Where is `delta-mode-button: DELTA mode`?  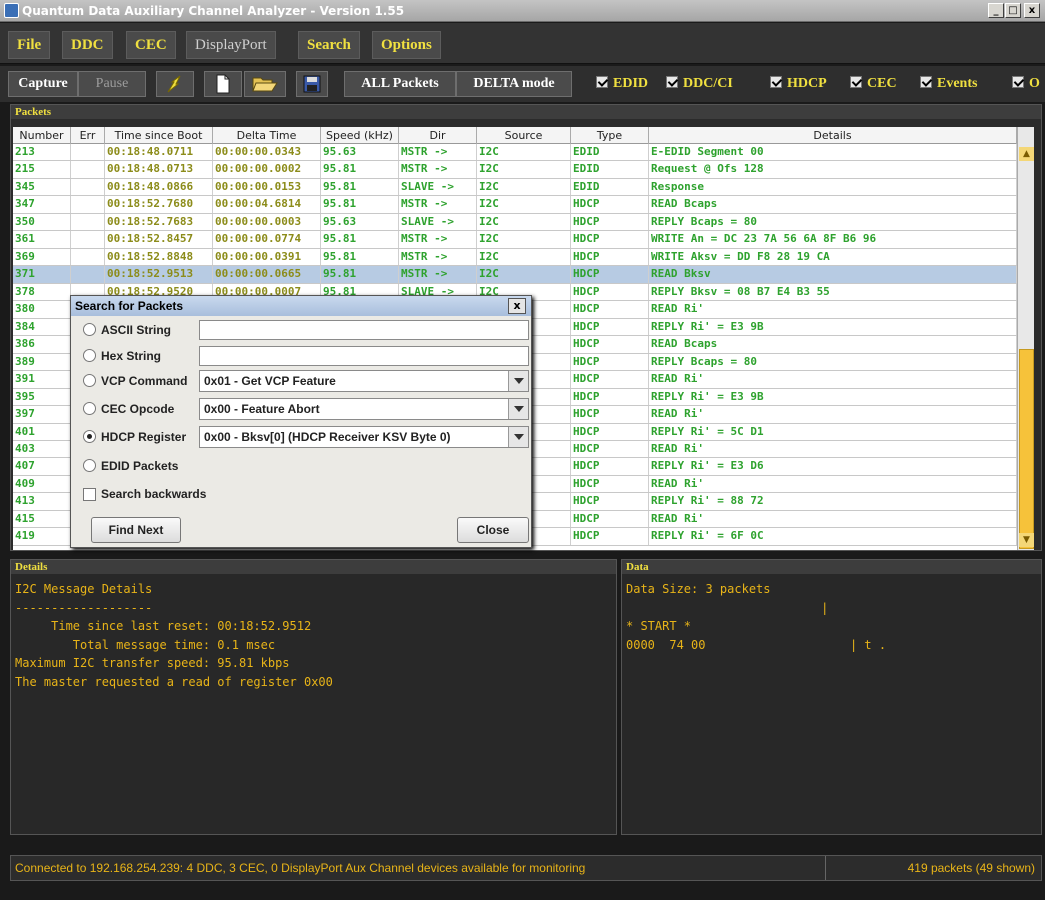 delta-mode-button: DELTA mode is located at coordinates (514, 84).